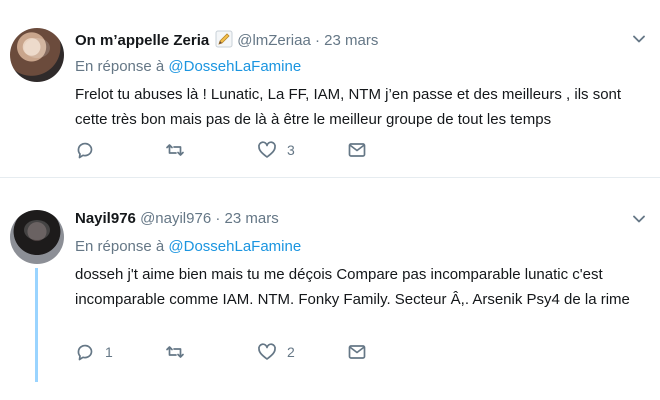 The height and width of the screenshot is (400, 660). I want to click on display-name: On m’appelle Zeria, so click(142, 40).